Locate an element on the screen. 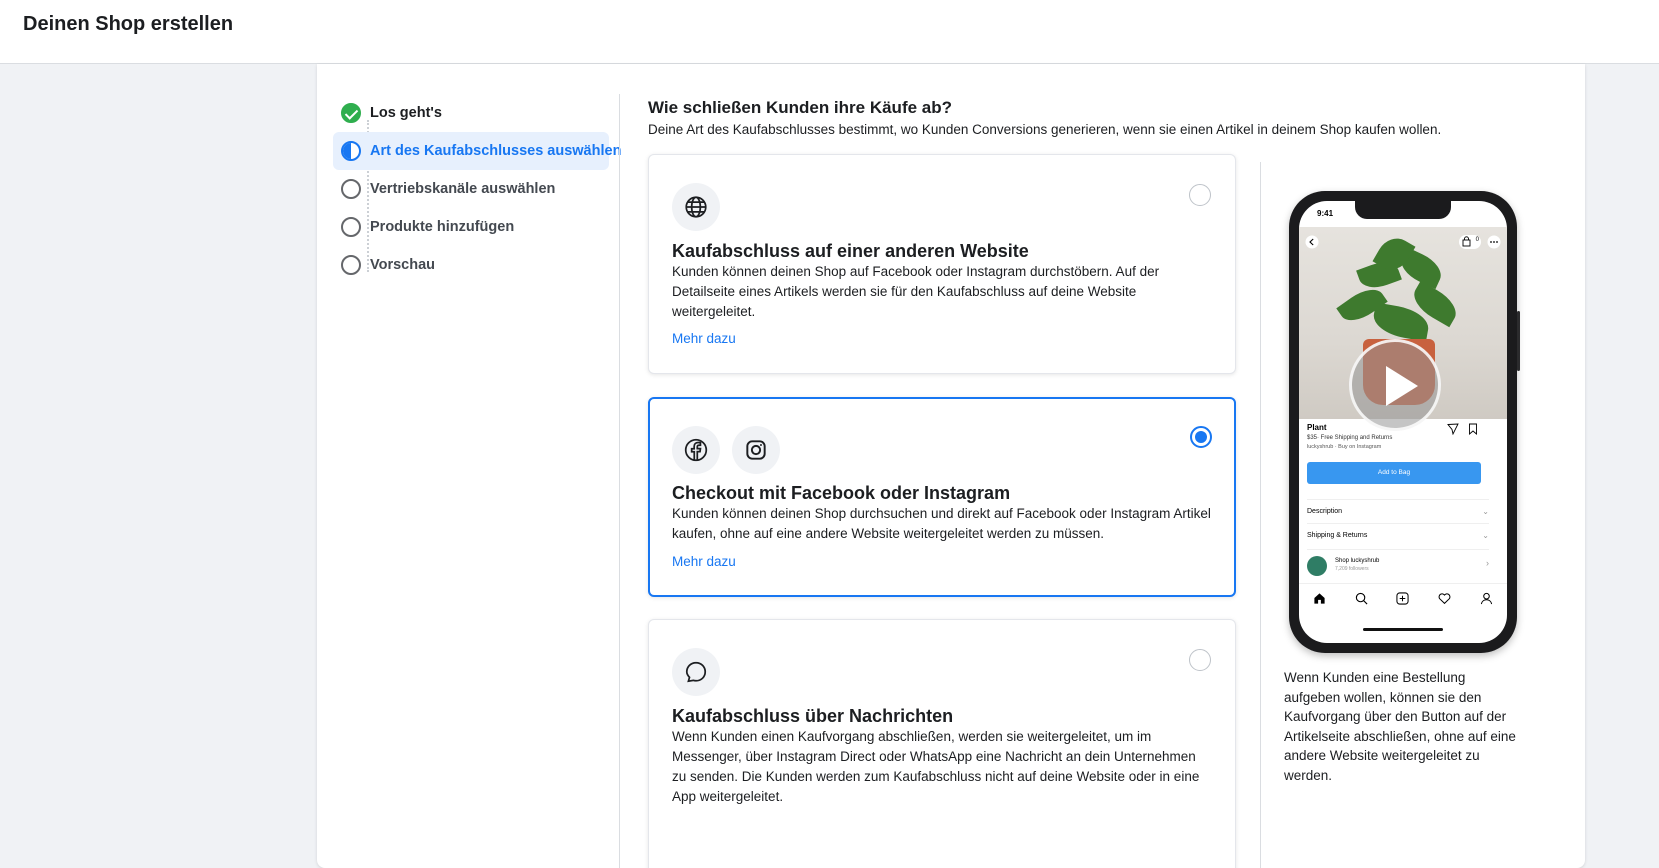 This screenshot has width=1659, height=868. add-icon is located at coordinates (1403, 598).